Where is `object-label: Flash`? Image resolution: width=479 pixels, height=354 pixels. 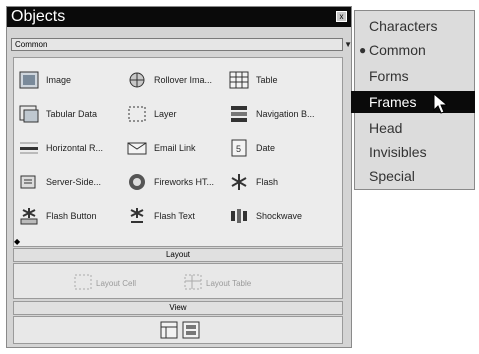 object-label: Flash is located at coordinates (267, 182).